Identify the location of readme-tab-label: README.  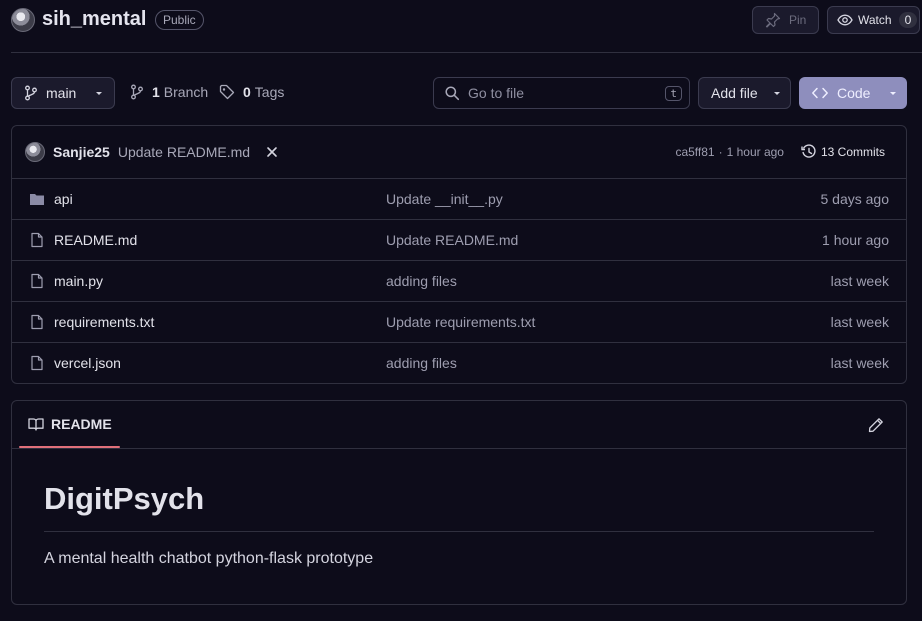
(81, 424).